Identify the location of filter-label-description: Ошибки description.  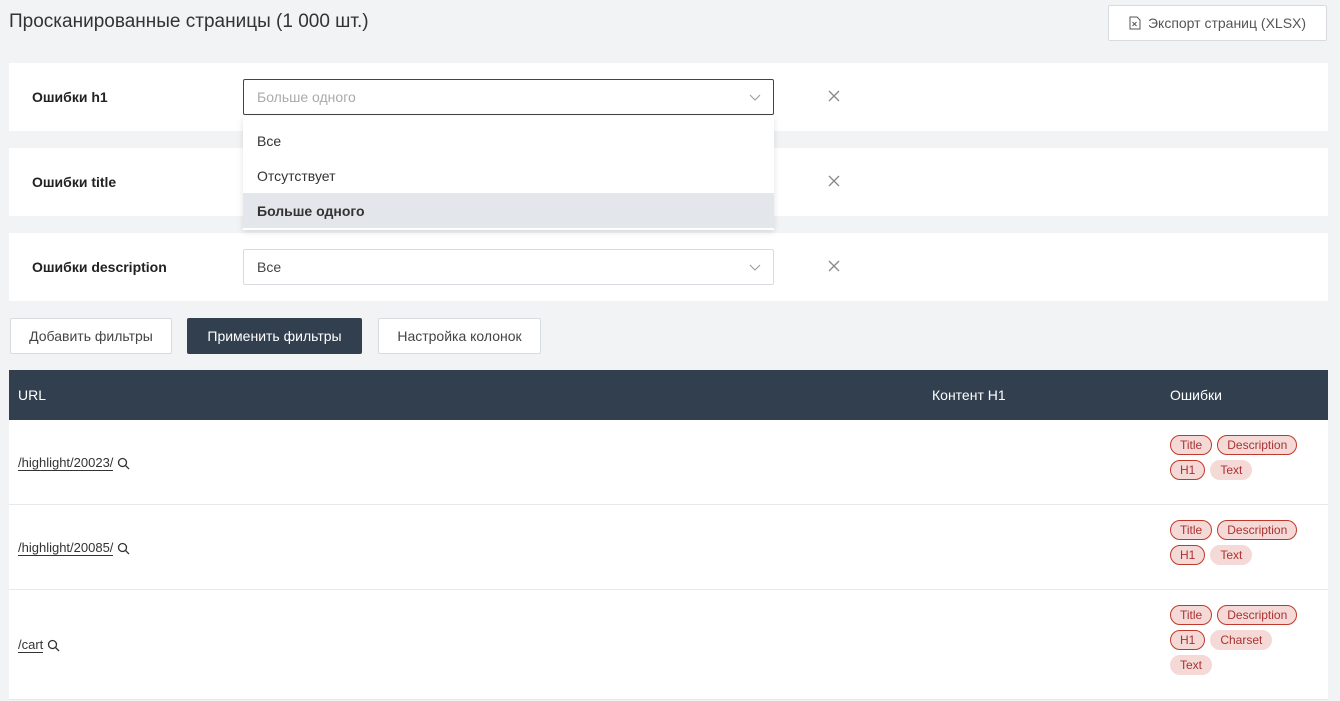
(99, 267).